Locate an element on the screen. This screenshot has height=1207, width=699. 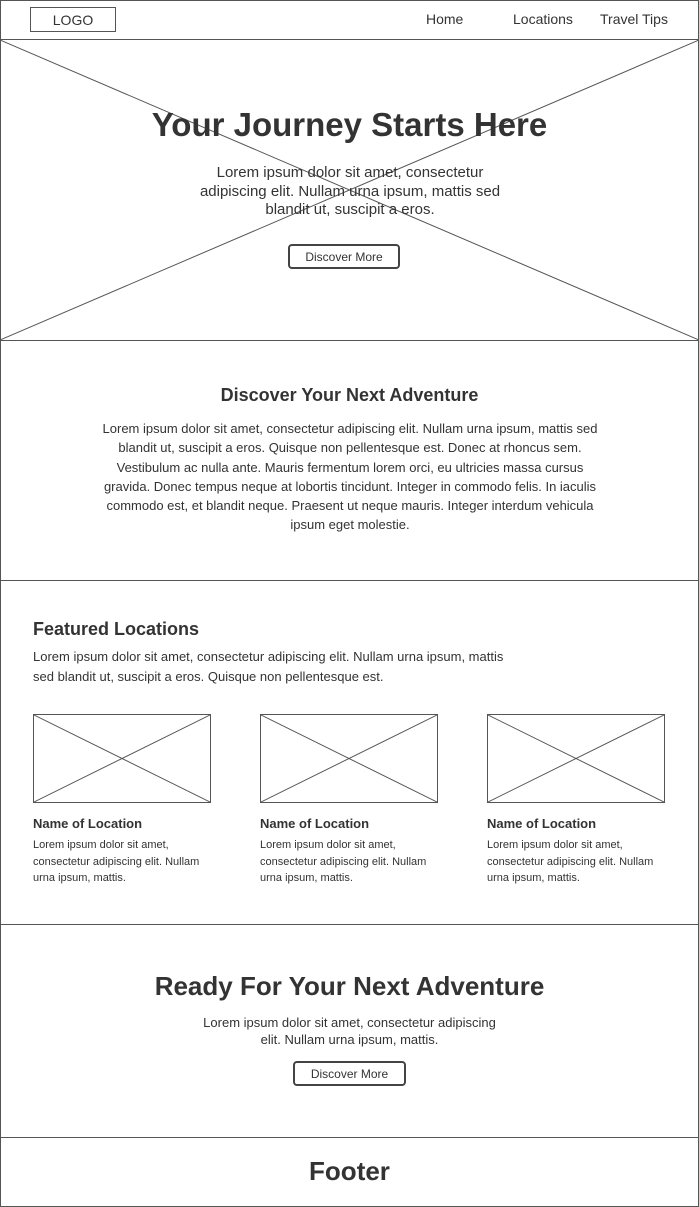
site-footer: Footer is located at coordinates (349, 1172).